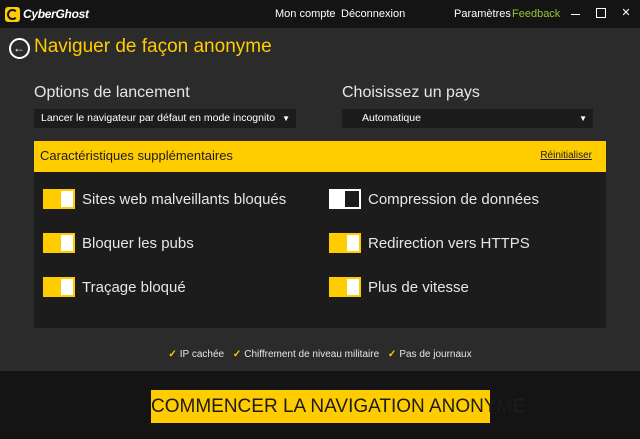  I want to click on close-button: ✕, so click(626, 13).